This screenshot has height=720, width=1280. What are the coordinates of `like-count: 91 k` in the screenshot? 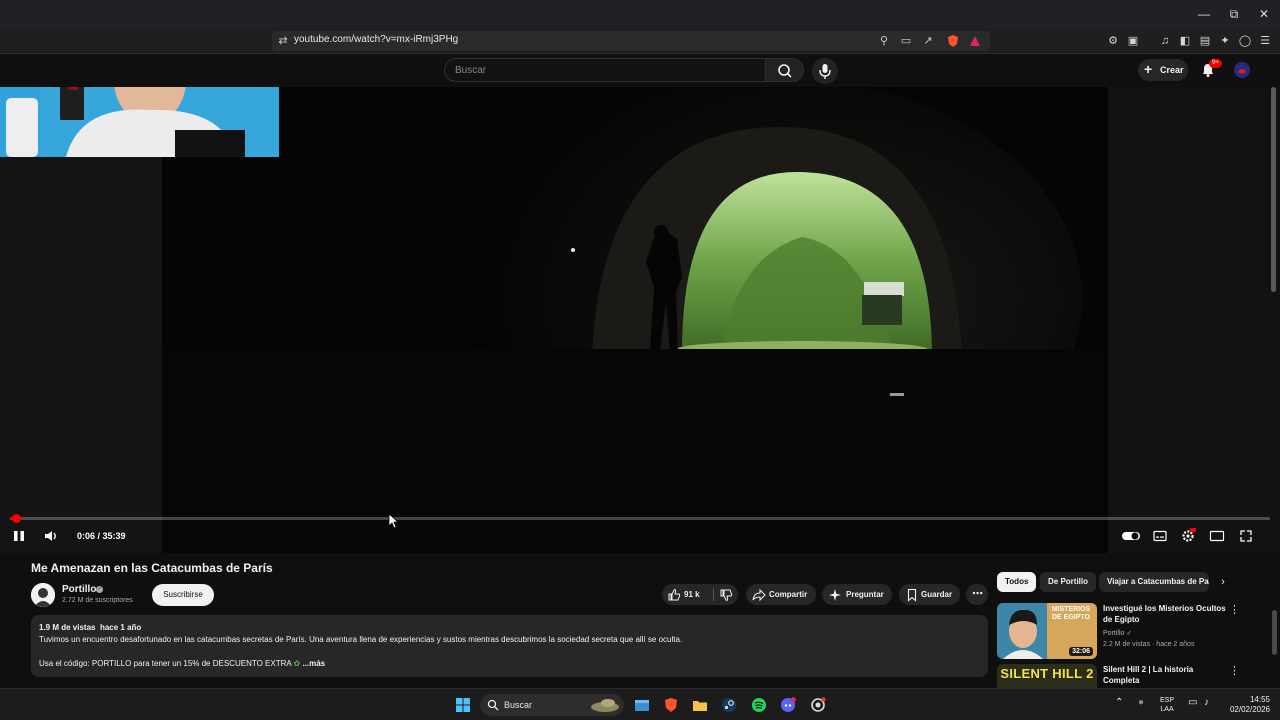 It's located at (692, 594).